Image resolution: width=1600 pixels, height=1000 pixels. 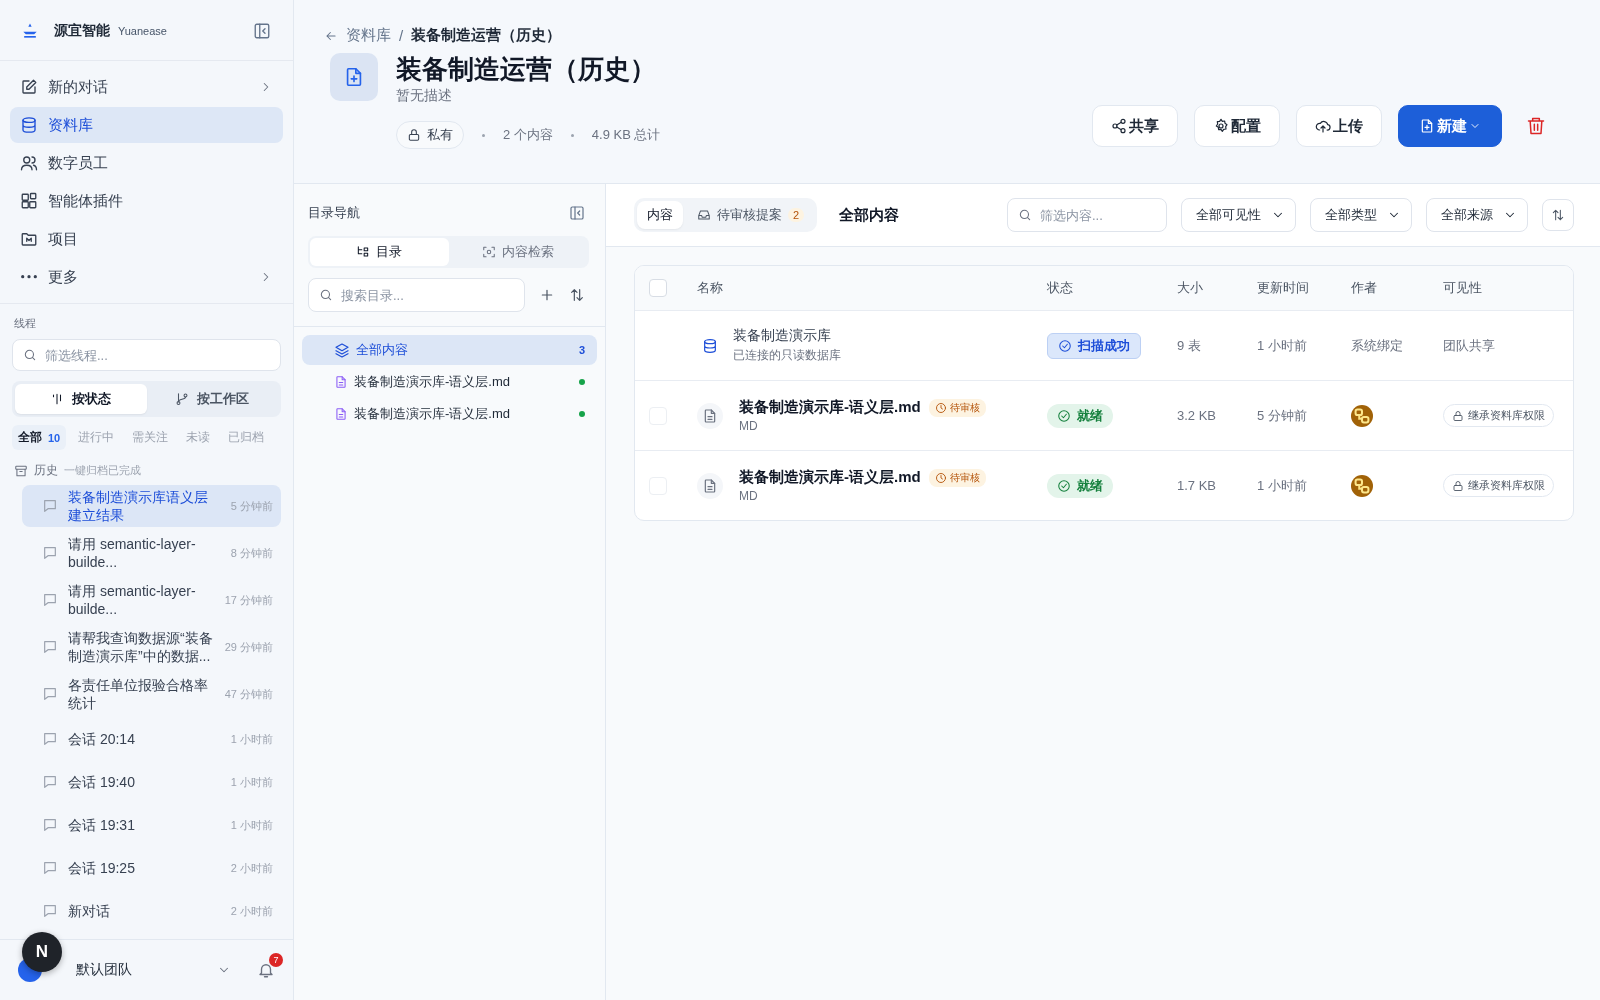 What do you see at coordinates (1377, 345) in the screenshot?
I see `table-cell: 系统绑定` at bounding box center [1377, 345].